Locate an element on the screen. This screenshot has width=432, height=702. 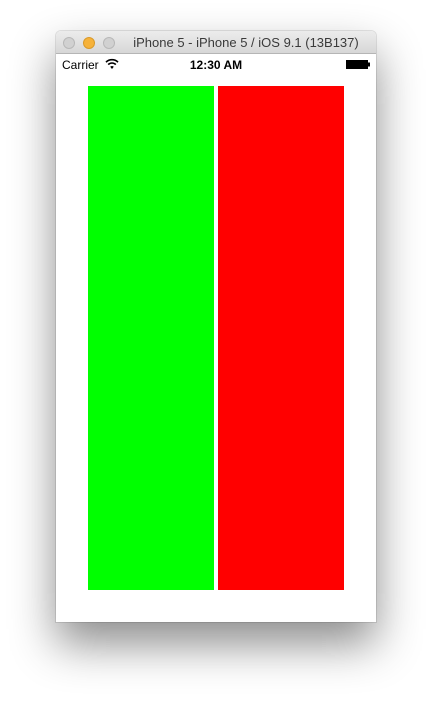
minimize-button is located at coordinates (89, 43).